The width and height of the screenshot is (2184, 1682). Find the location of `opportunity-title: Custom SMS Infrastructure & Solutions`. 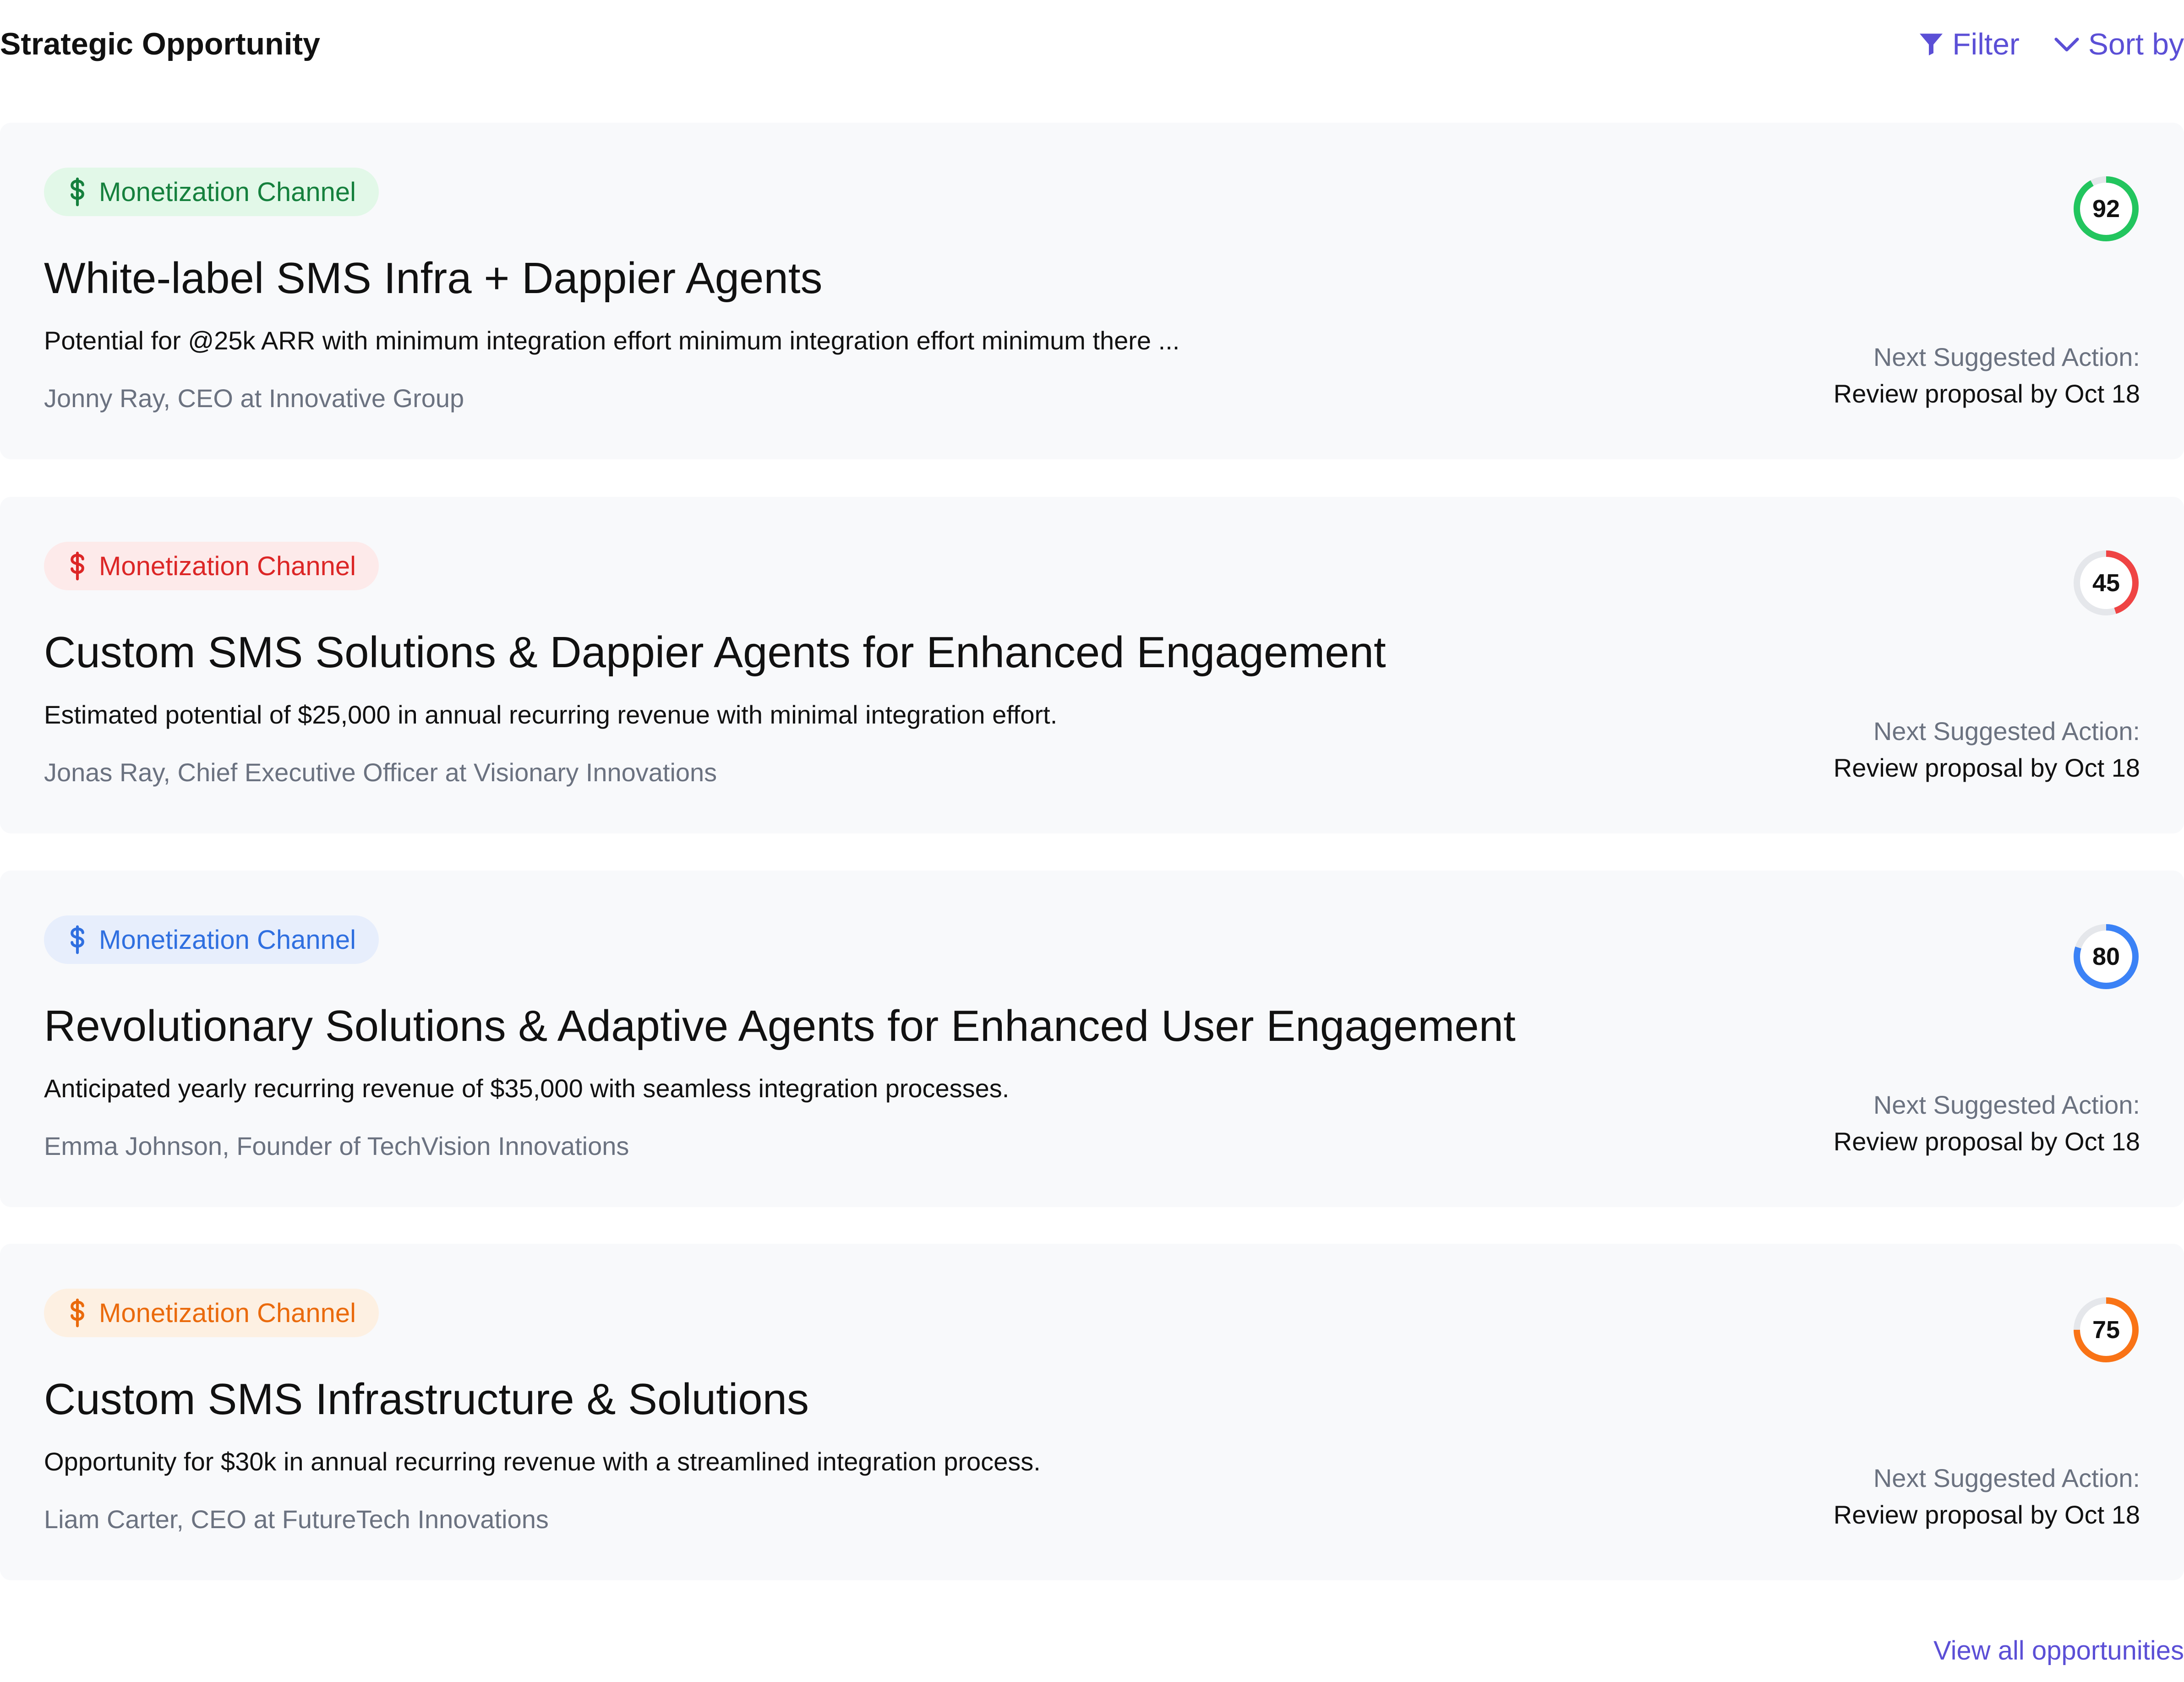

opportunity-title: Custom SMS Infrastructure & Solutions is located at coordinates (426, 1399).